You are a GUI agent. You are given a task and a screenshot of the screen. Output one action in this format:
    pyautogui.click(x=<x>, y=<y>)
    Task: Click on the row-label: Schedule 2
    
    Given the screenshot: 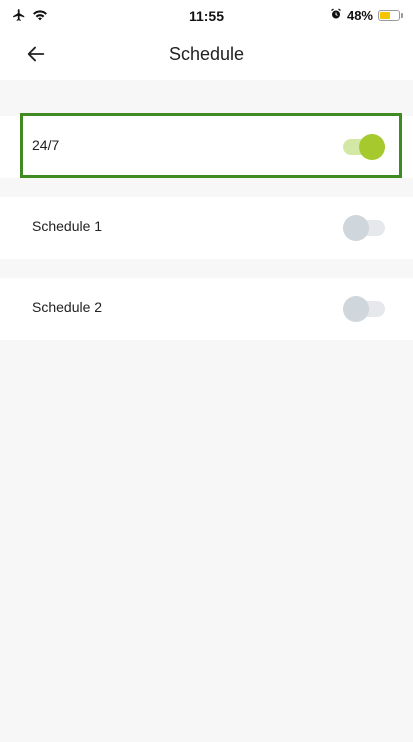 What is the action you would take?
    pyautogui.click(x=67, y=307)
    